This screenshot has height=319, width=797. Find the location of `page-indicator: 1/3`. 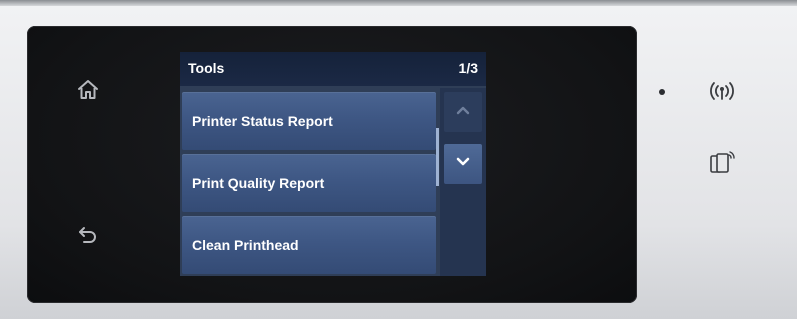

page-indicator: 1/3 is located at coordinates (468, 68).